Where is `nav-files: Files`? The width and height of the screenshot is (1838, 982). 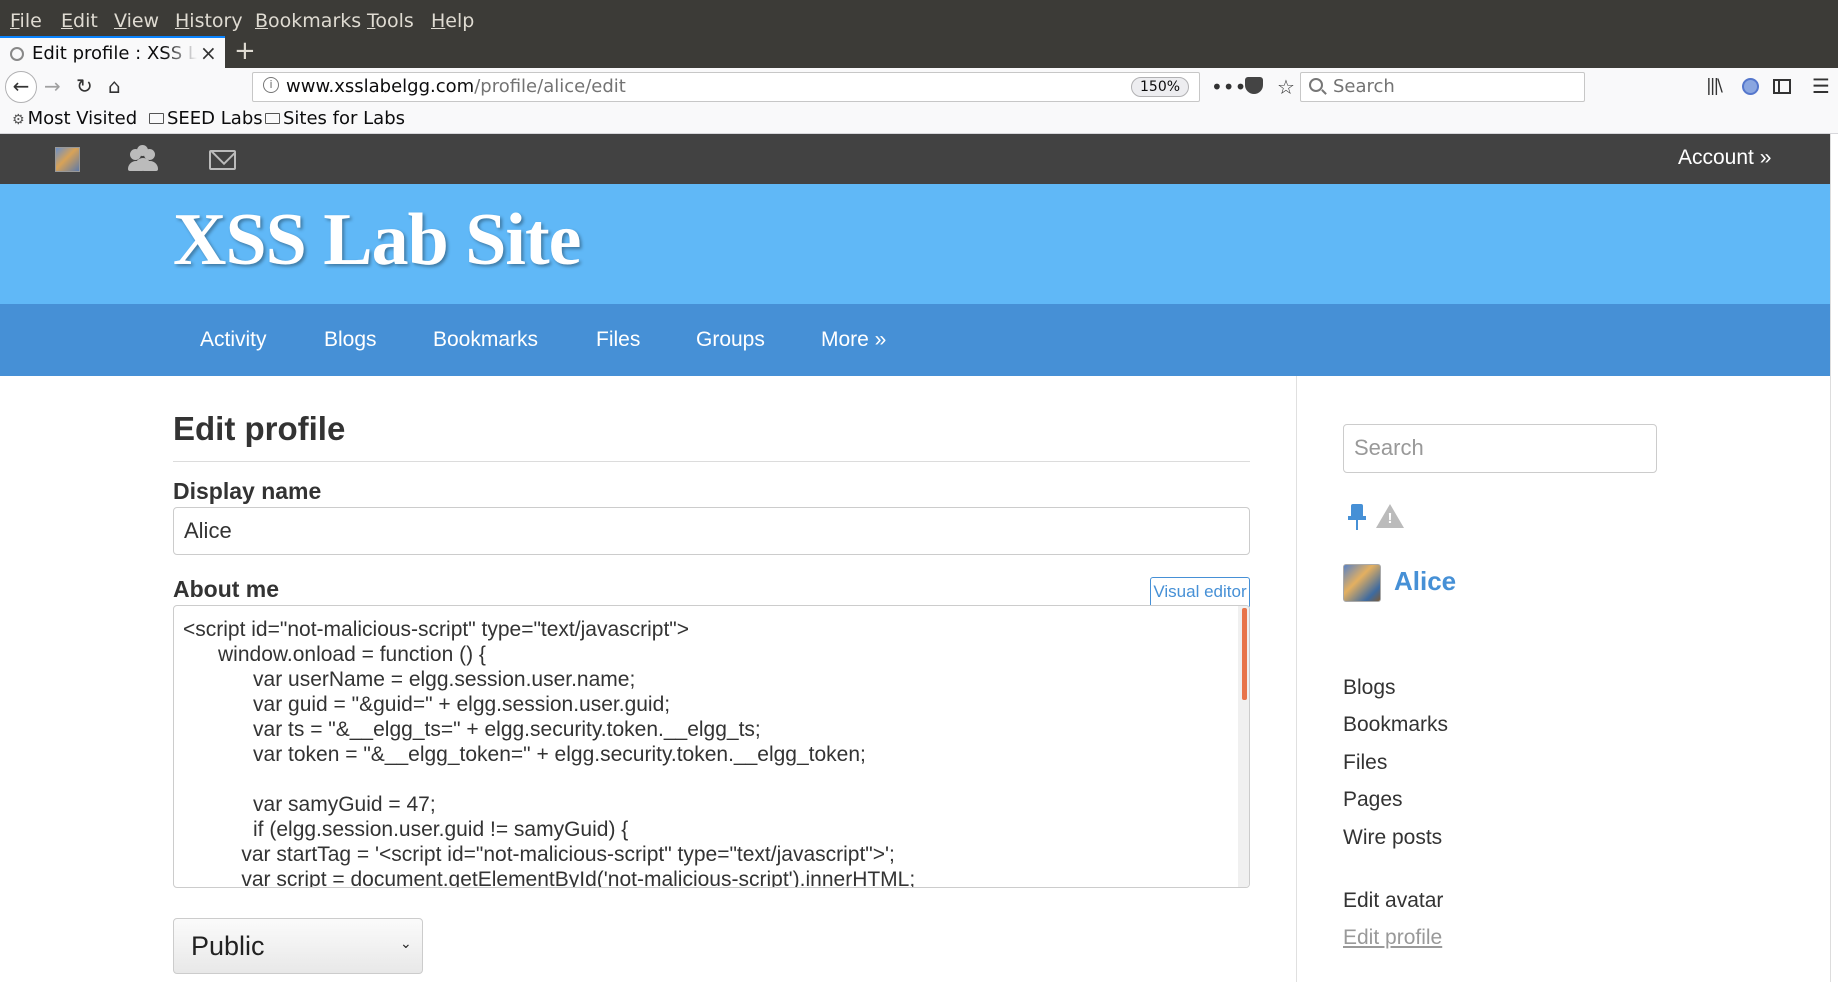
nav-files: Files is located at coordinates (618, 340).